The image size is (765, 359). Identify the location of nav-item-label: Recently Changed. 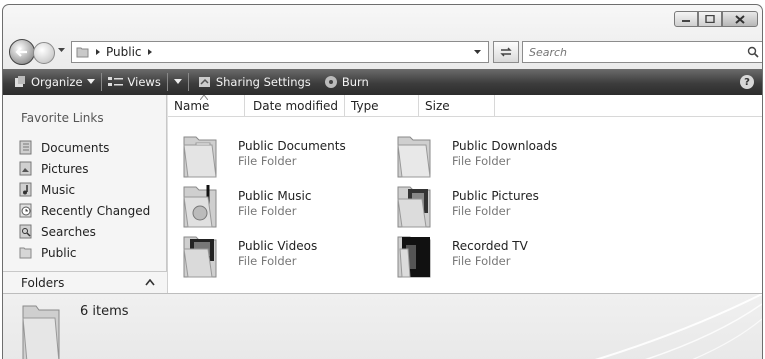
(96, 210).